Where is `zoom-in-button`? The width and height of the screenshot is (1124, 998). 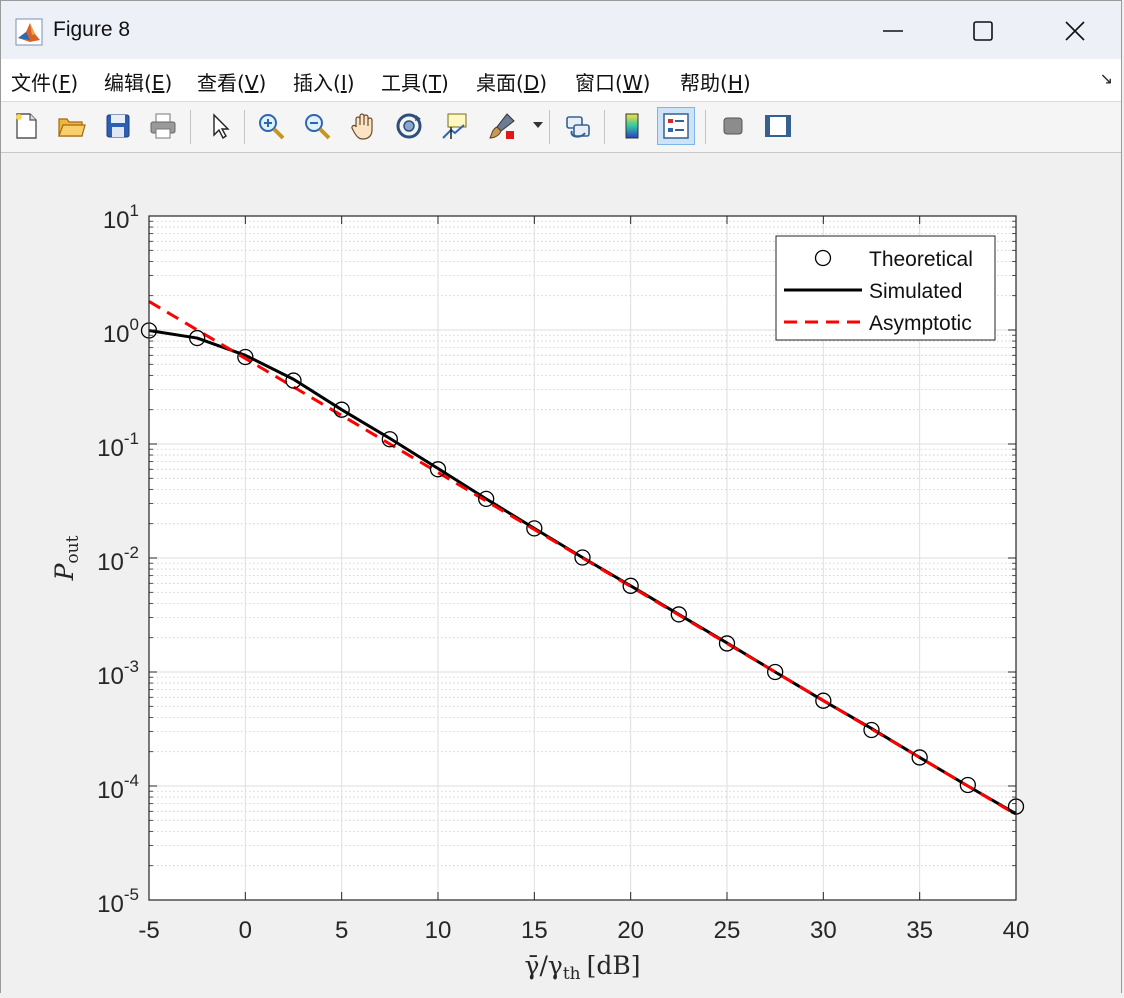 zoom-in-button is located at coordinates (271, 126).